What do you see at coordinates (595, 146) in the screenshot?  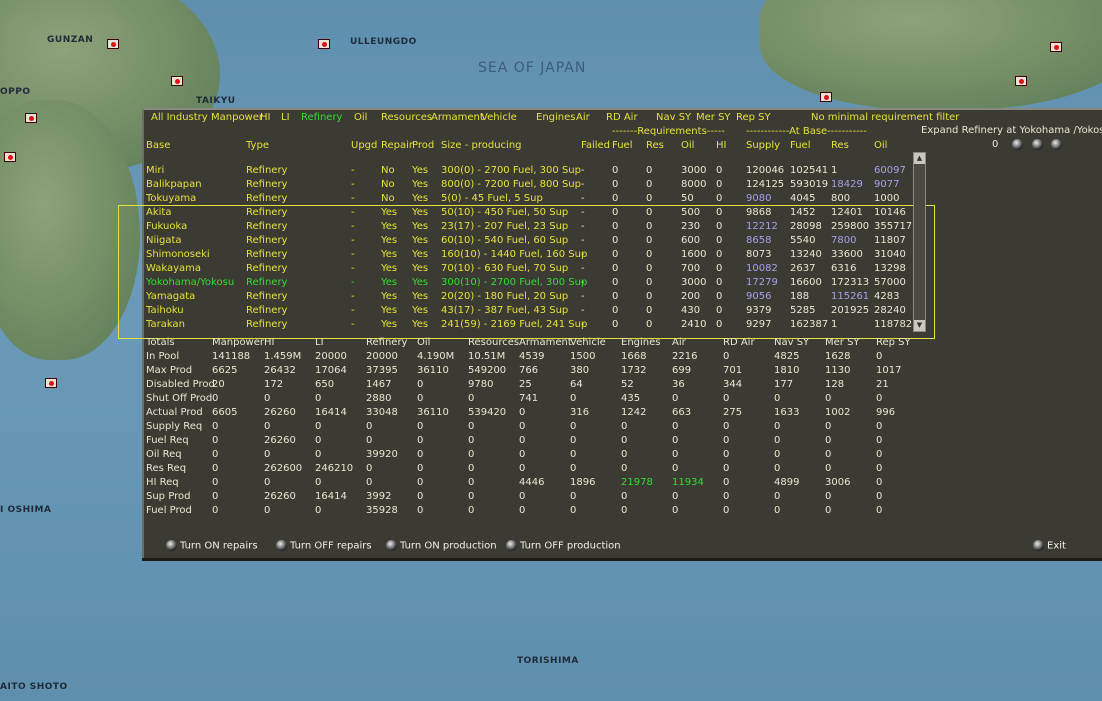 I see `column-header: Failed` at bounding box center [595, 146].